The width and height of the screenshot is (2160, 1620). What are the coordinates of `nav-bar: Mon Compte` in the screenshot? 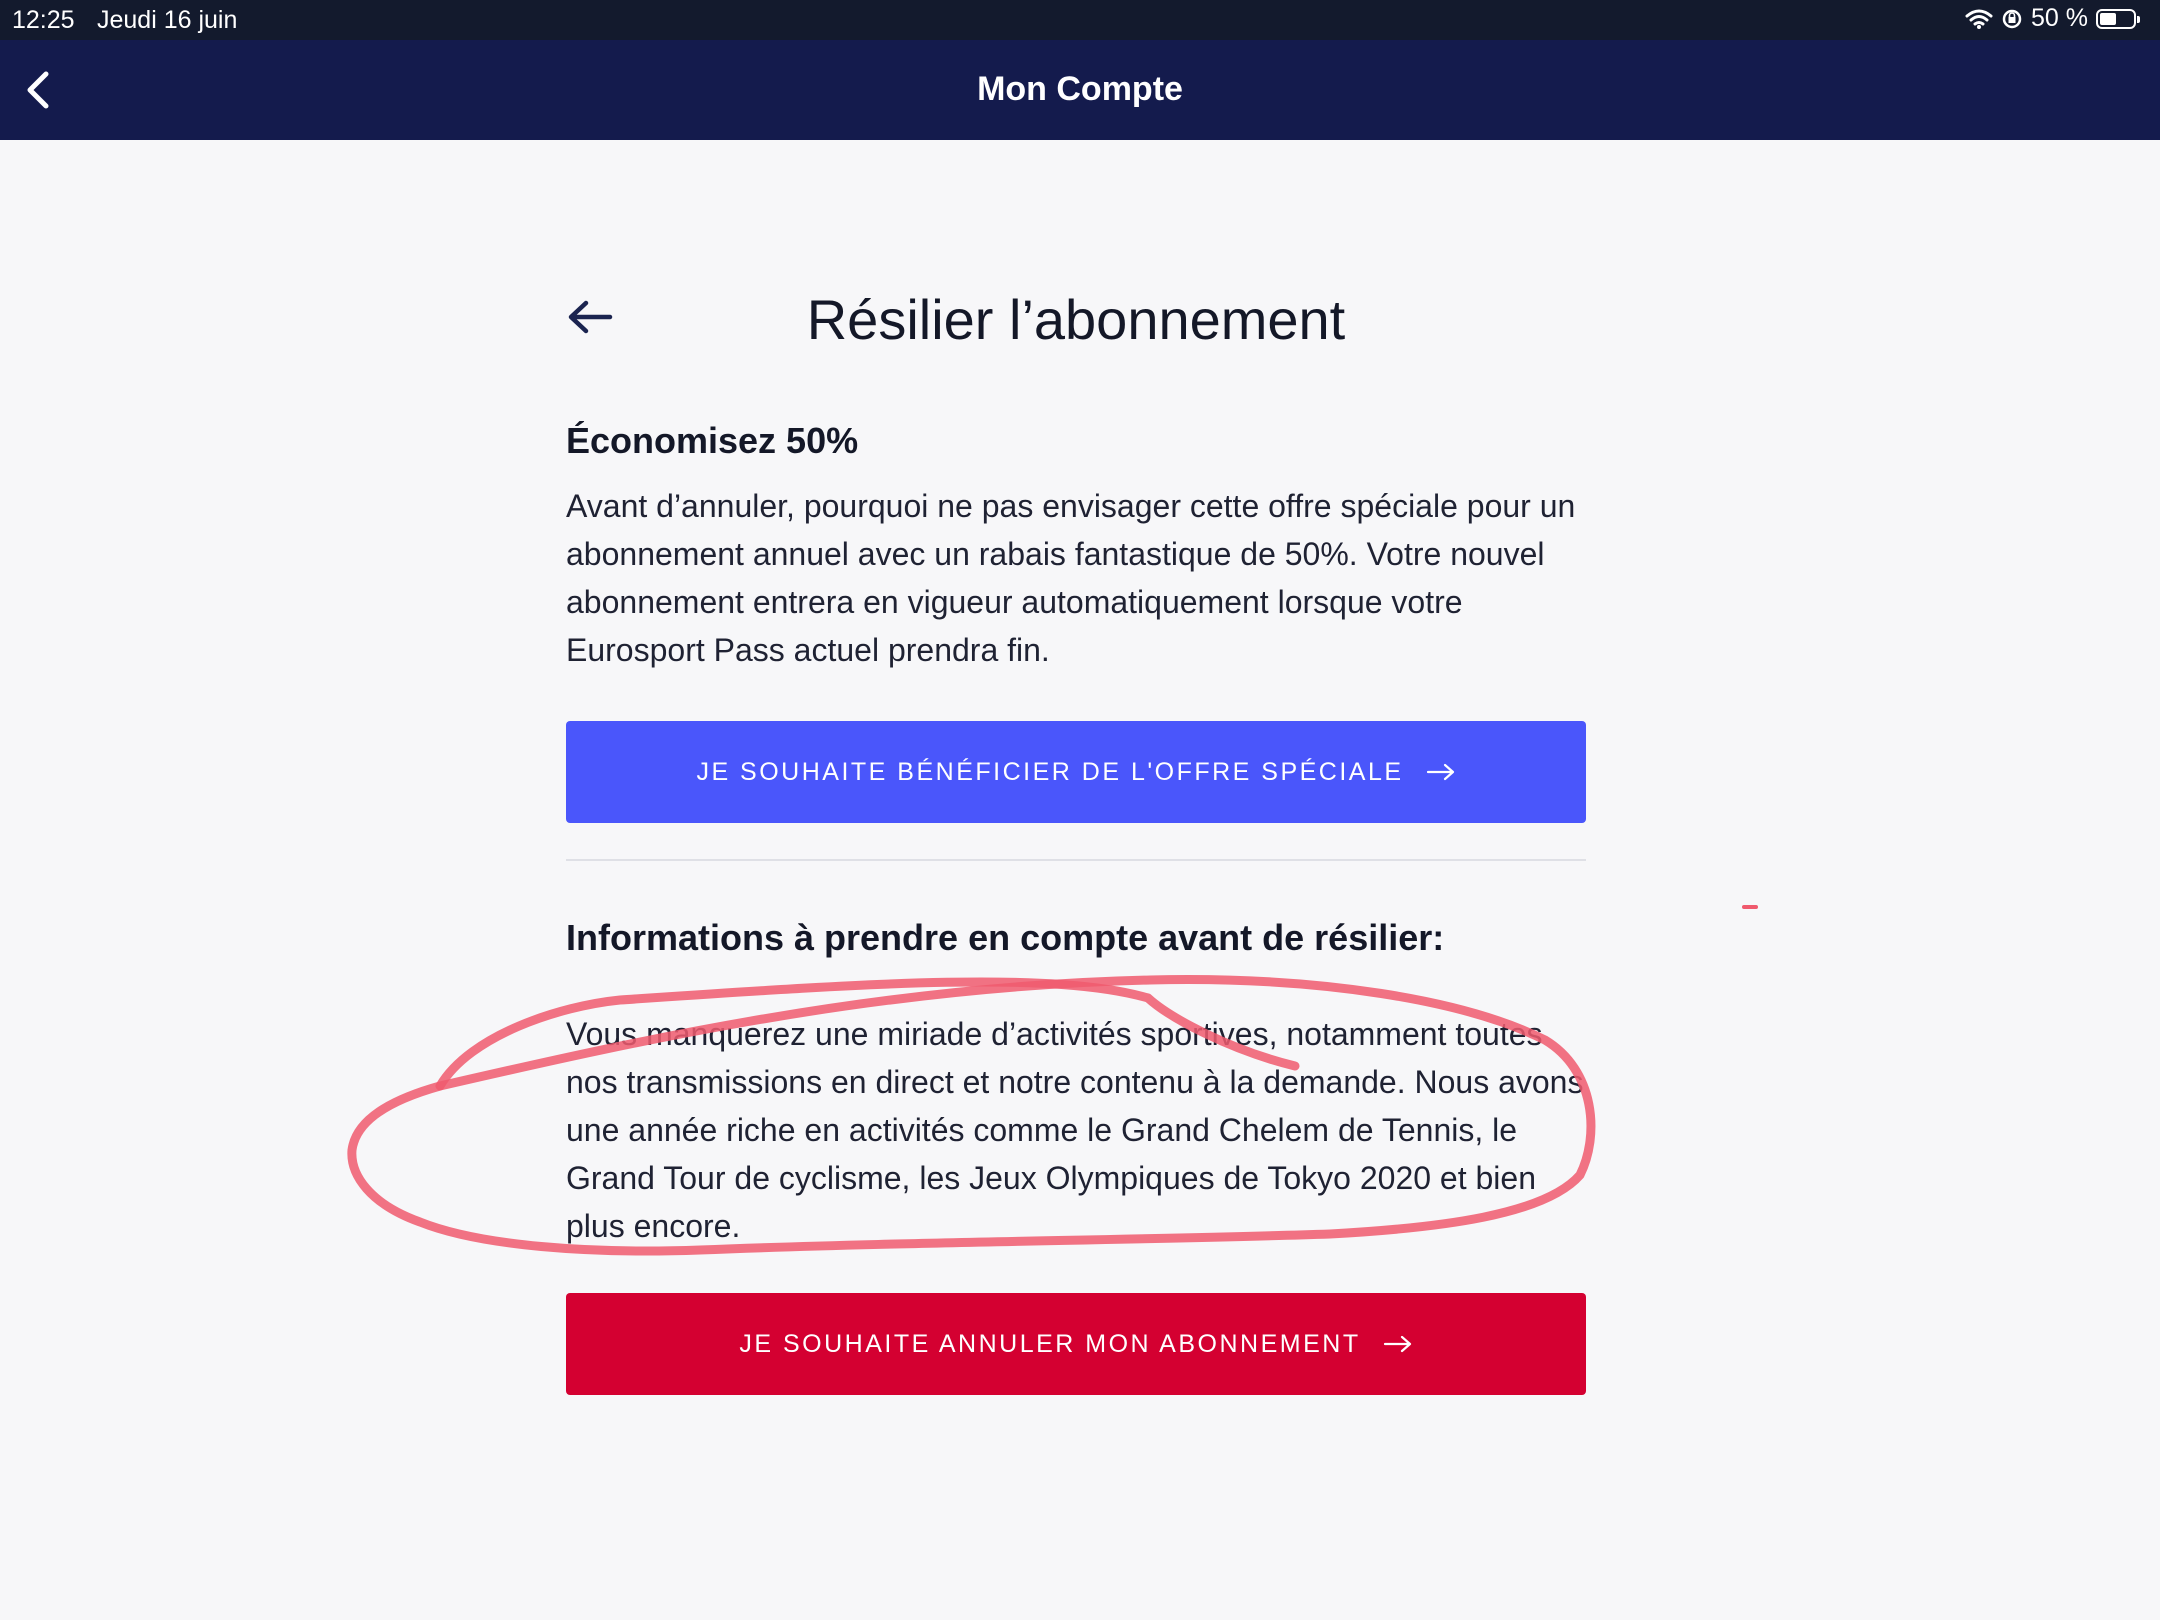 It's located at (1080, 90).